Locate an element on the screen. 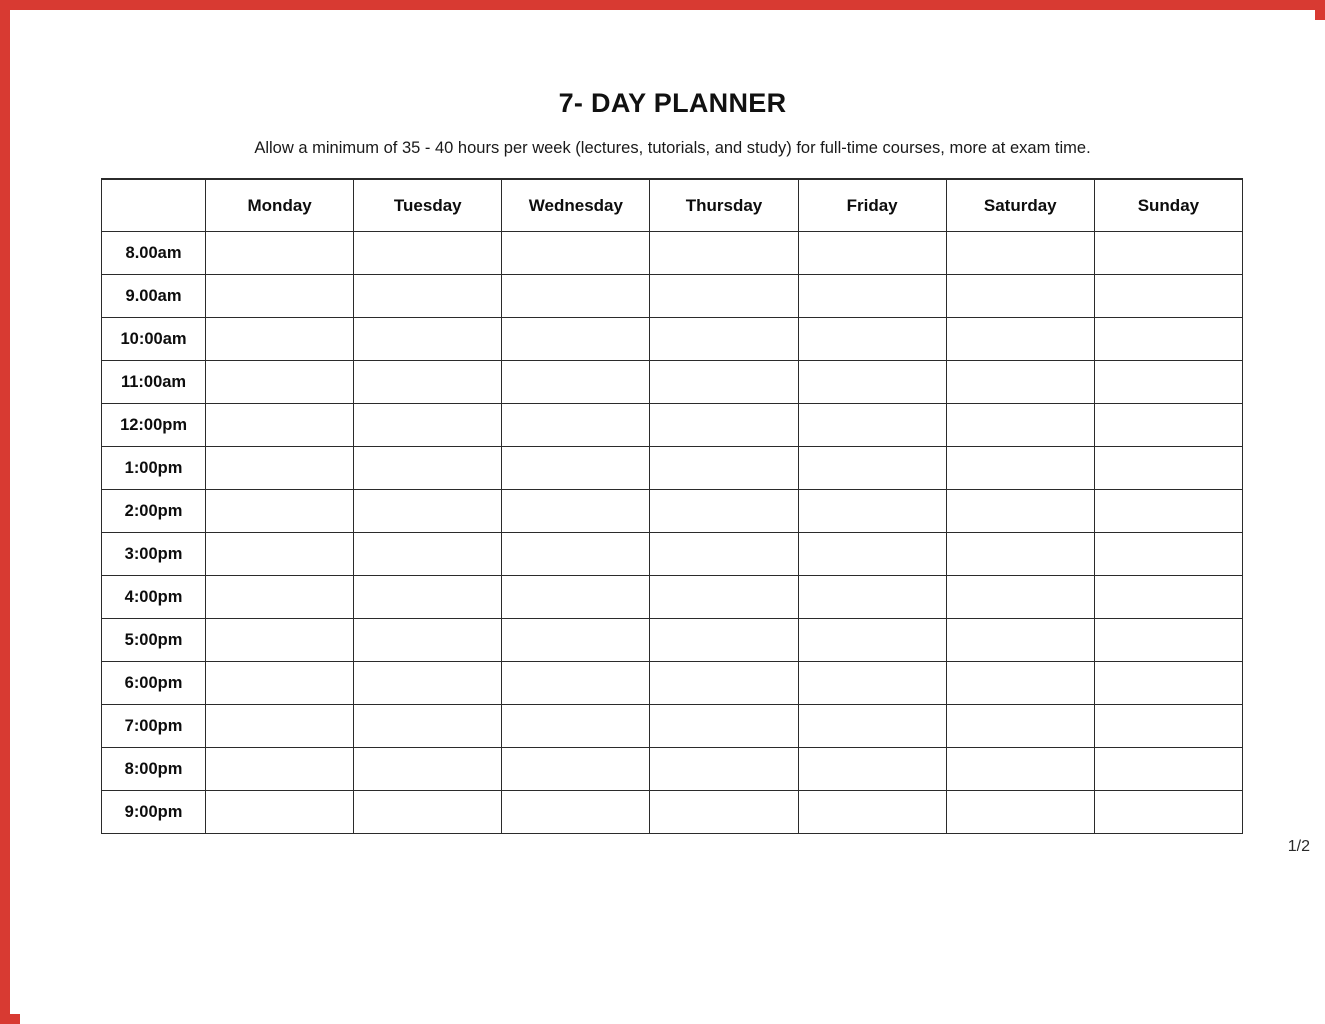 The width and height of the screenshot is (1325, 1024). planner-row: 9.00am is located at coordinates (672, 296).